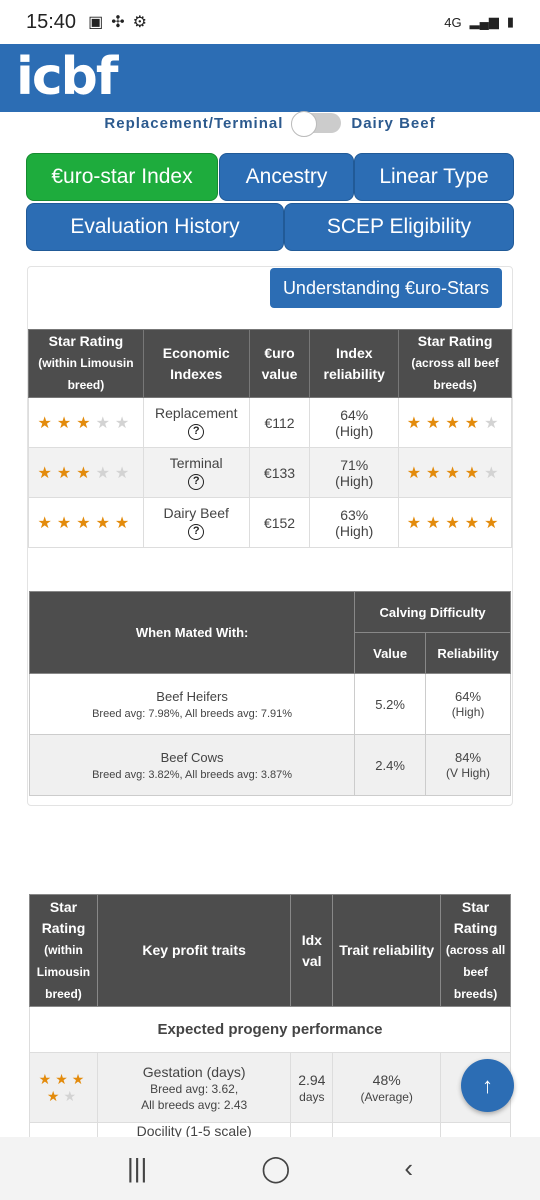  Describe the element at coordinates (408, 1168) in the screenshot. I see `back-icon: ‹` at that location.